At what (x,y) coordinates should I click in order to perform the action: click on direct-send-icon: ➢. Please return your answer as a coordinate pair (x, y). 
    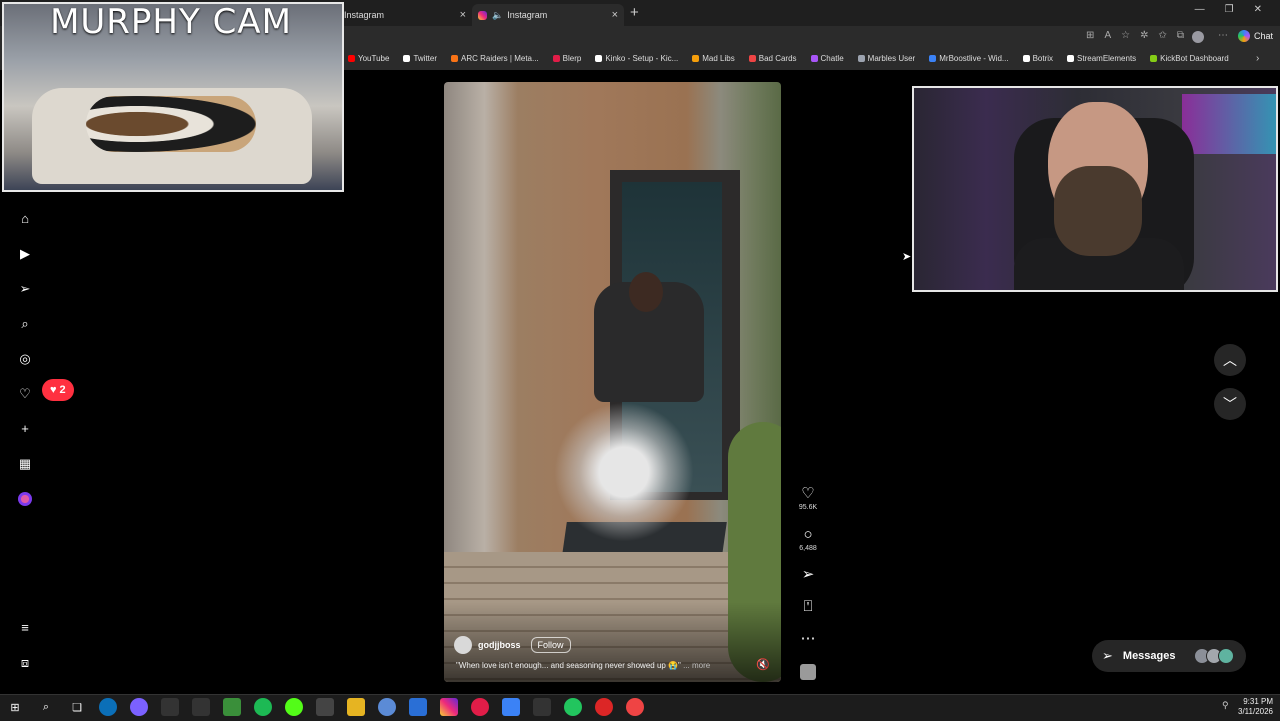
    Looking at the image, I should click on (25, 289).